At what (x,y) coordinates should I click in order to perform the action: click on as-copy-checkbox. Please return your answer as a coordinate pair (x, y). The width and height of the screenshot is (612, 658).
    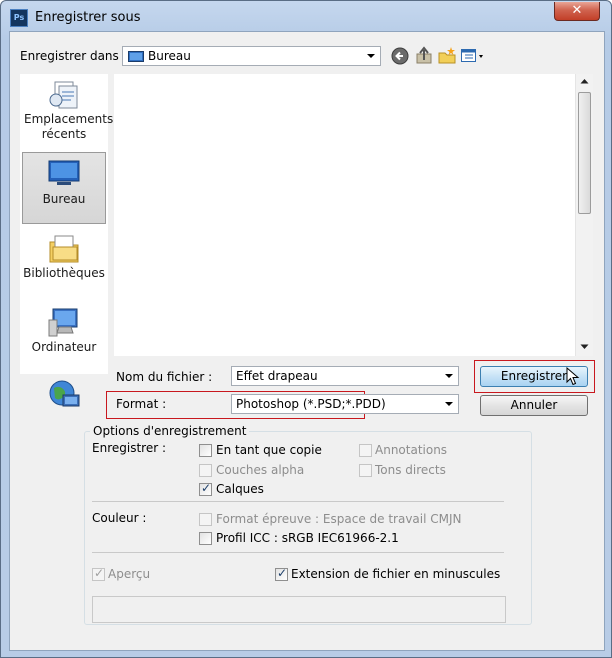
    Looking at the image, I should click on (205, 450).